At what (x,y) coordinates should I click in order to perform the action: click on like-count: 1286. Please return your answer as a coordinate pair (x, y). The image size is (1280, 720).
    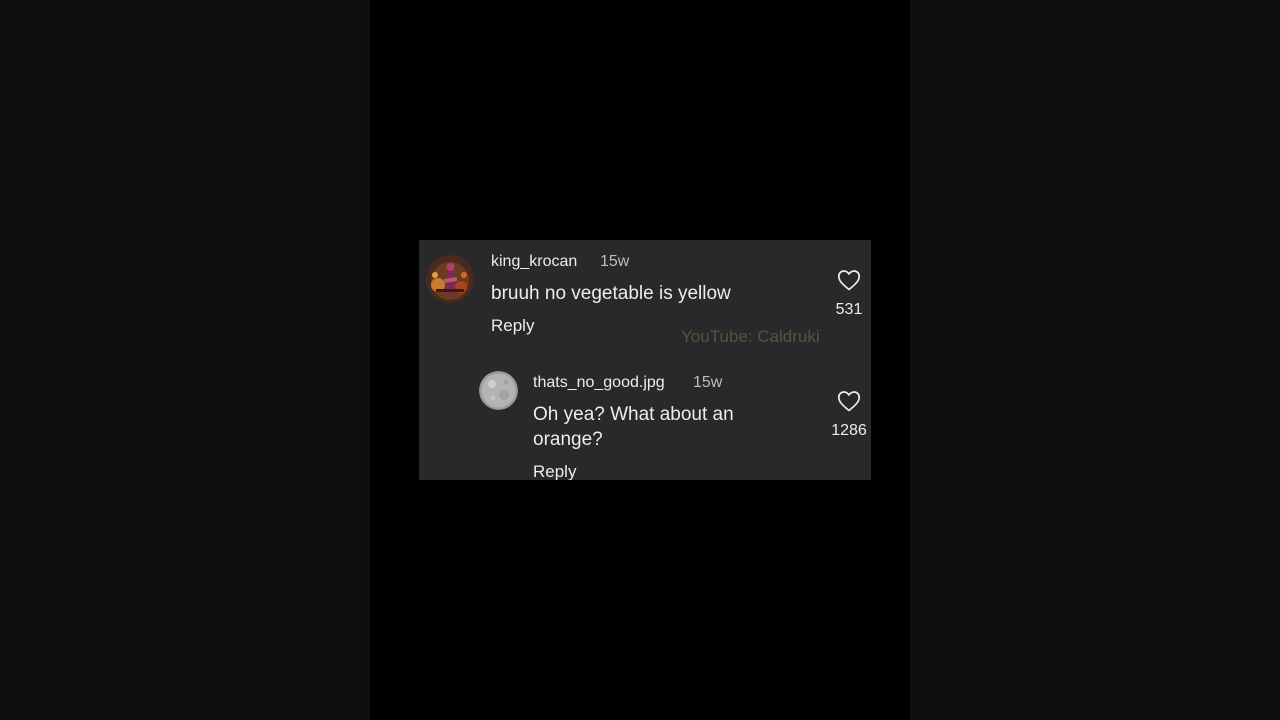
    Looking at the image, I should click on (849, 430).